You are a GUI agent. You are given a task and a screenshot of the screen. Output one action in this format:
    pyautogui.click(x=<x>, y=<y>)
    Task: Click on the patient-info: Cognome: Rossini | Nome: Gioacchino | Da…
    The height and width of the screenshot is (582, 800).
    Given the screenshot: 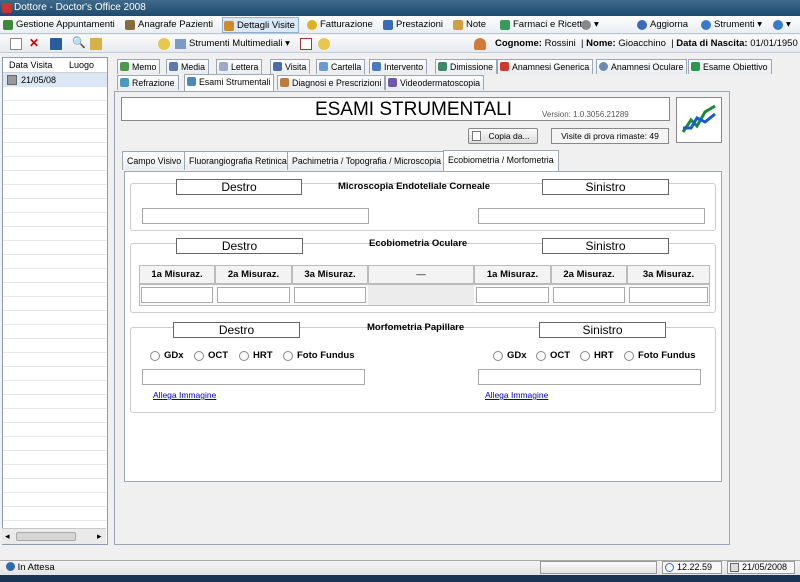 What is the action you would take?
    pyautogui.click(x=646, y=43)
    